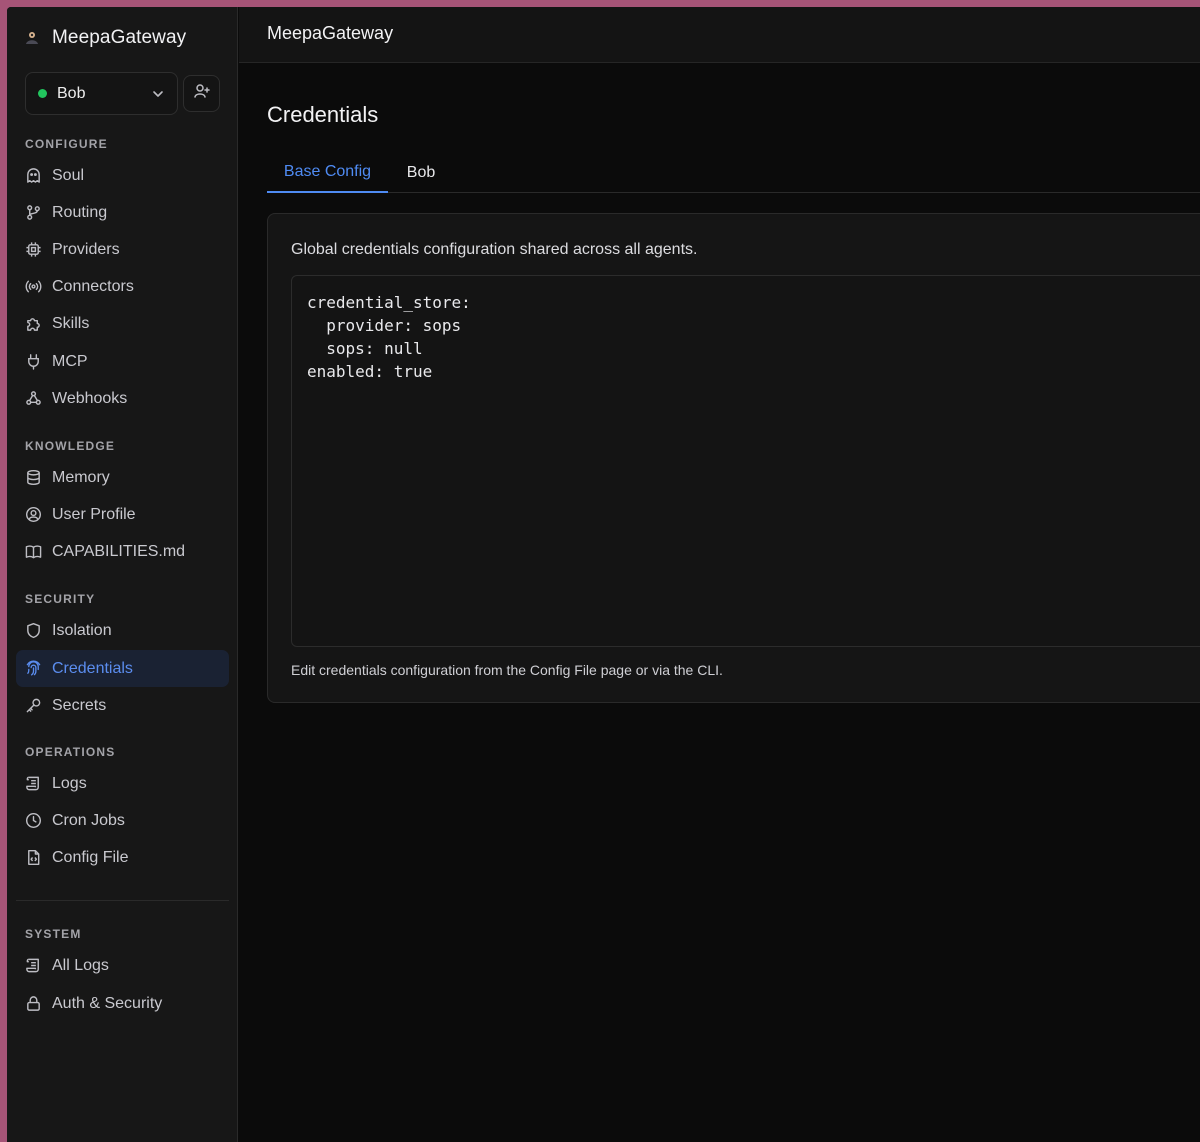  What do you see at coordinates (88, 820) in the screenshot?
I see `sidebar-item-label: Cron Jobs` at bounding box center [88, 820].